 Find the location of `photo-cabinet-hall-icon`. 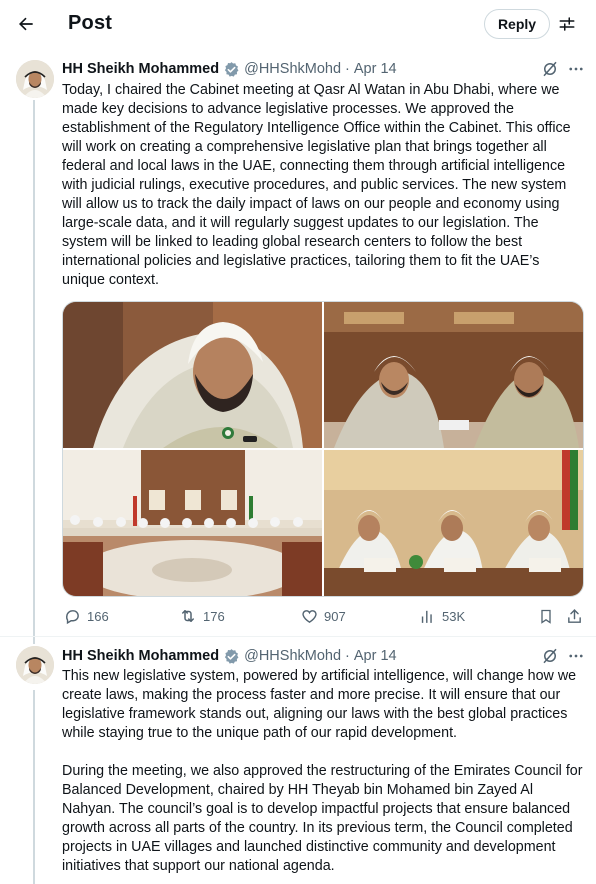

photo-cabinet-hall-icon is located at coordinates (192, 523).